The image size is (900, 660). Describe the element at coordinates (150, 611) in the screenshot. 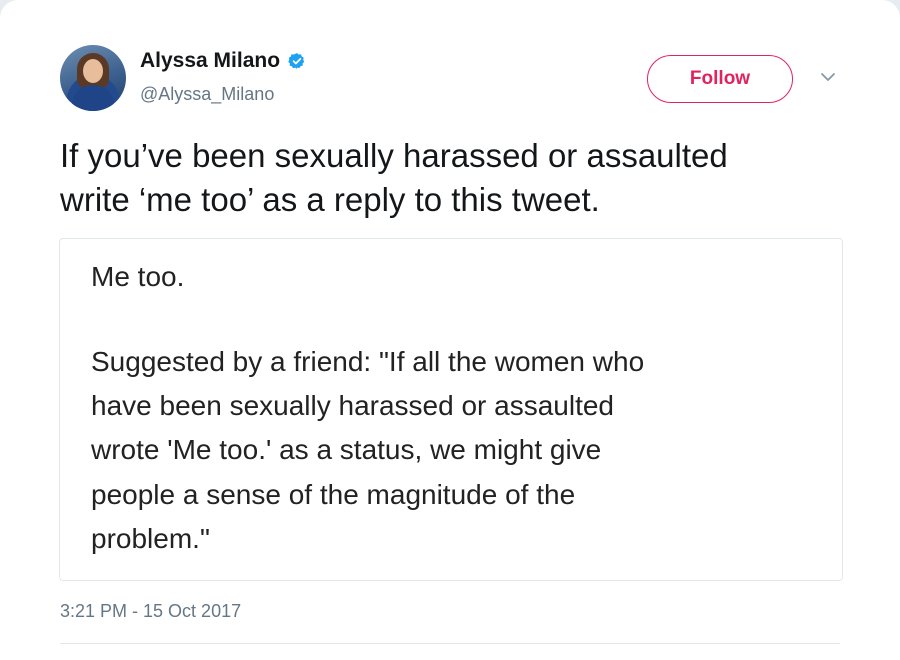

I see `tweet-timestamp: 3:21 PM - 15 Oct 2017` at that location.